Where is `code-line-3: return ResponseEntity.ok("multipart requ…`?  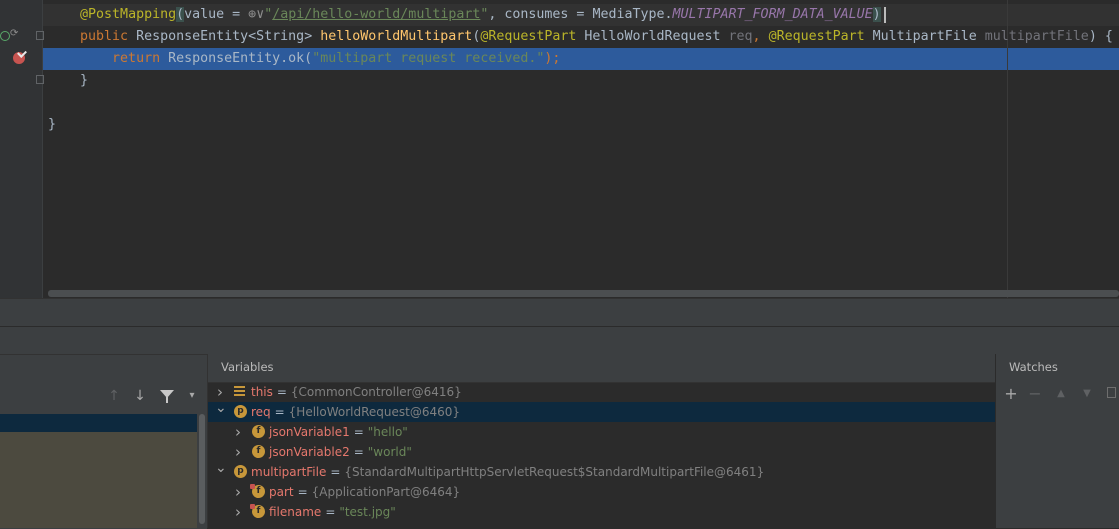 code-line-3: return ResponseEntity.ok("multipart requ… is located at coordinates (304, 59).